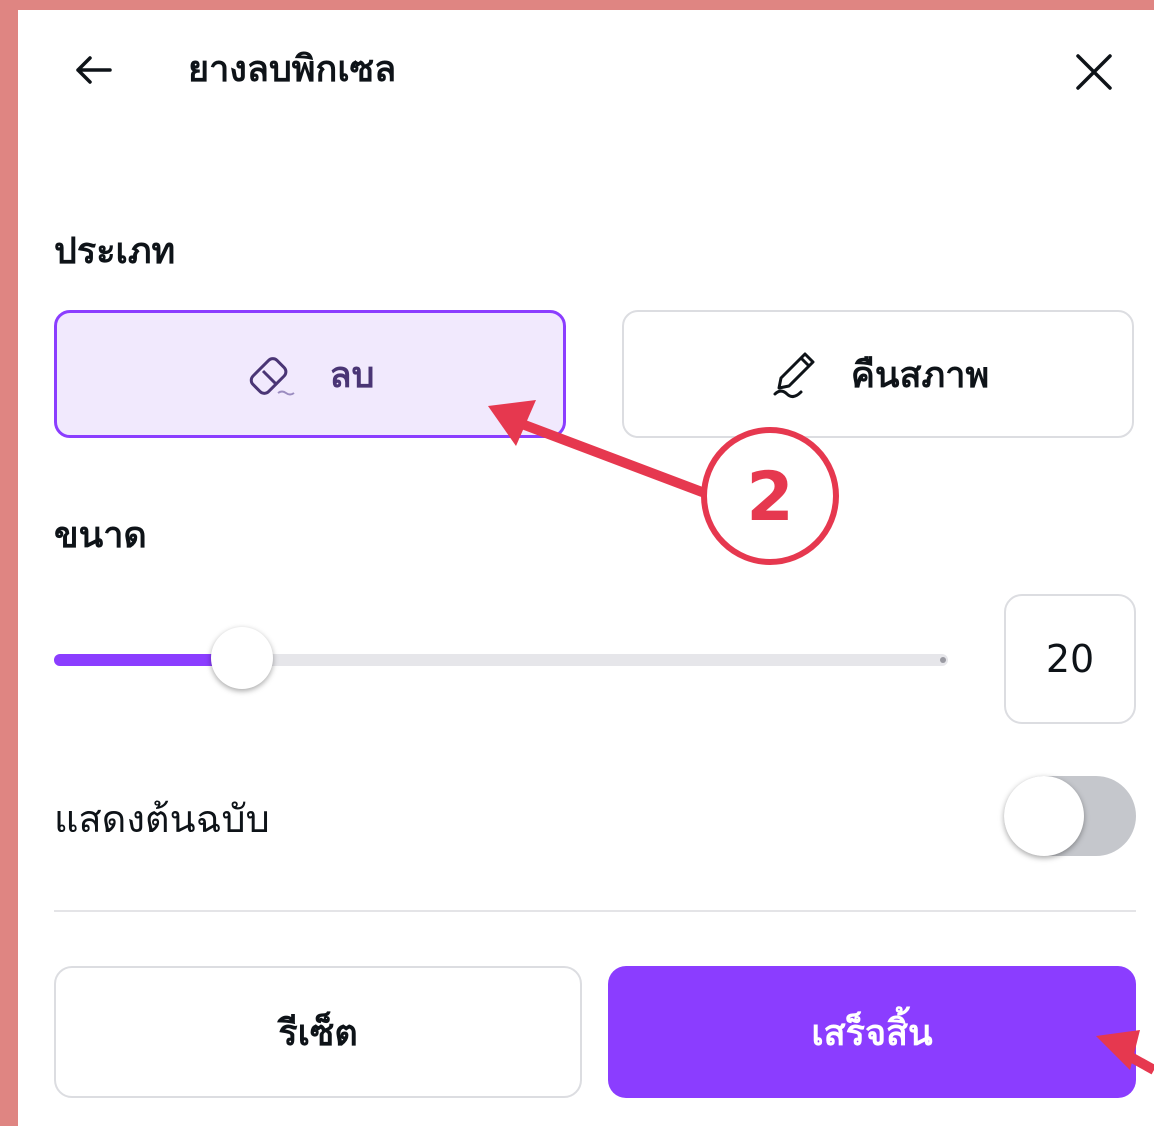 This screenshot has height=1126, width=1154. What do you see at coordinates (1070, 659) in the screenshot?
I see `size-value-input` at bounding box center [1070, 659].